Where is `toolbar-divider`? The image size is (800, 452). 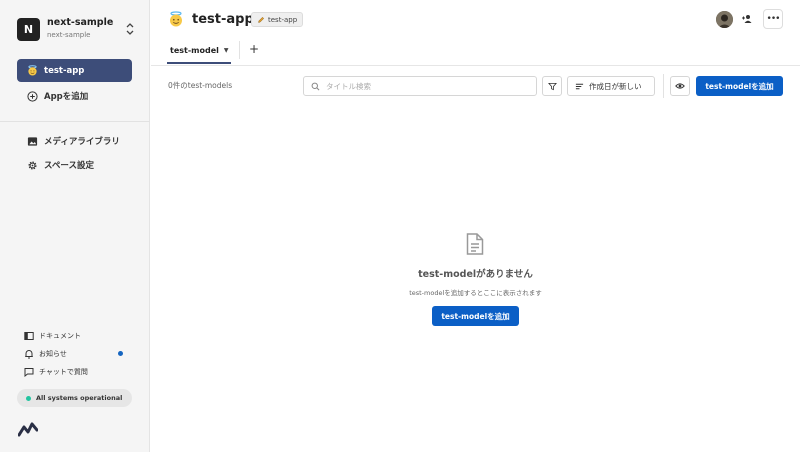 toolbar-divider is located at coordinates (663, 86).